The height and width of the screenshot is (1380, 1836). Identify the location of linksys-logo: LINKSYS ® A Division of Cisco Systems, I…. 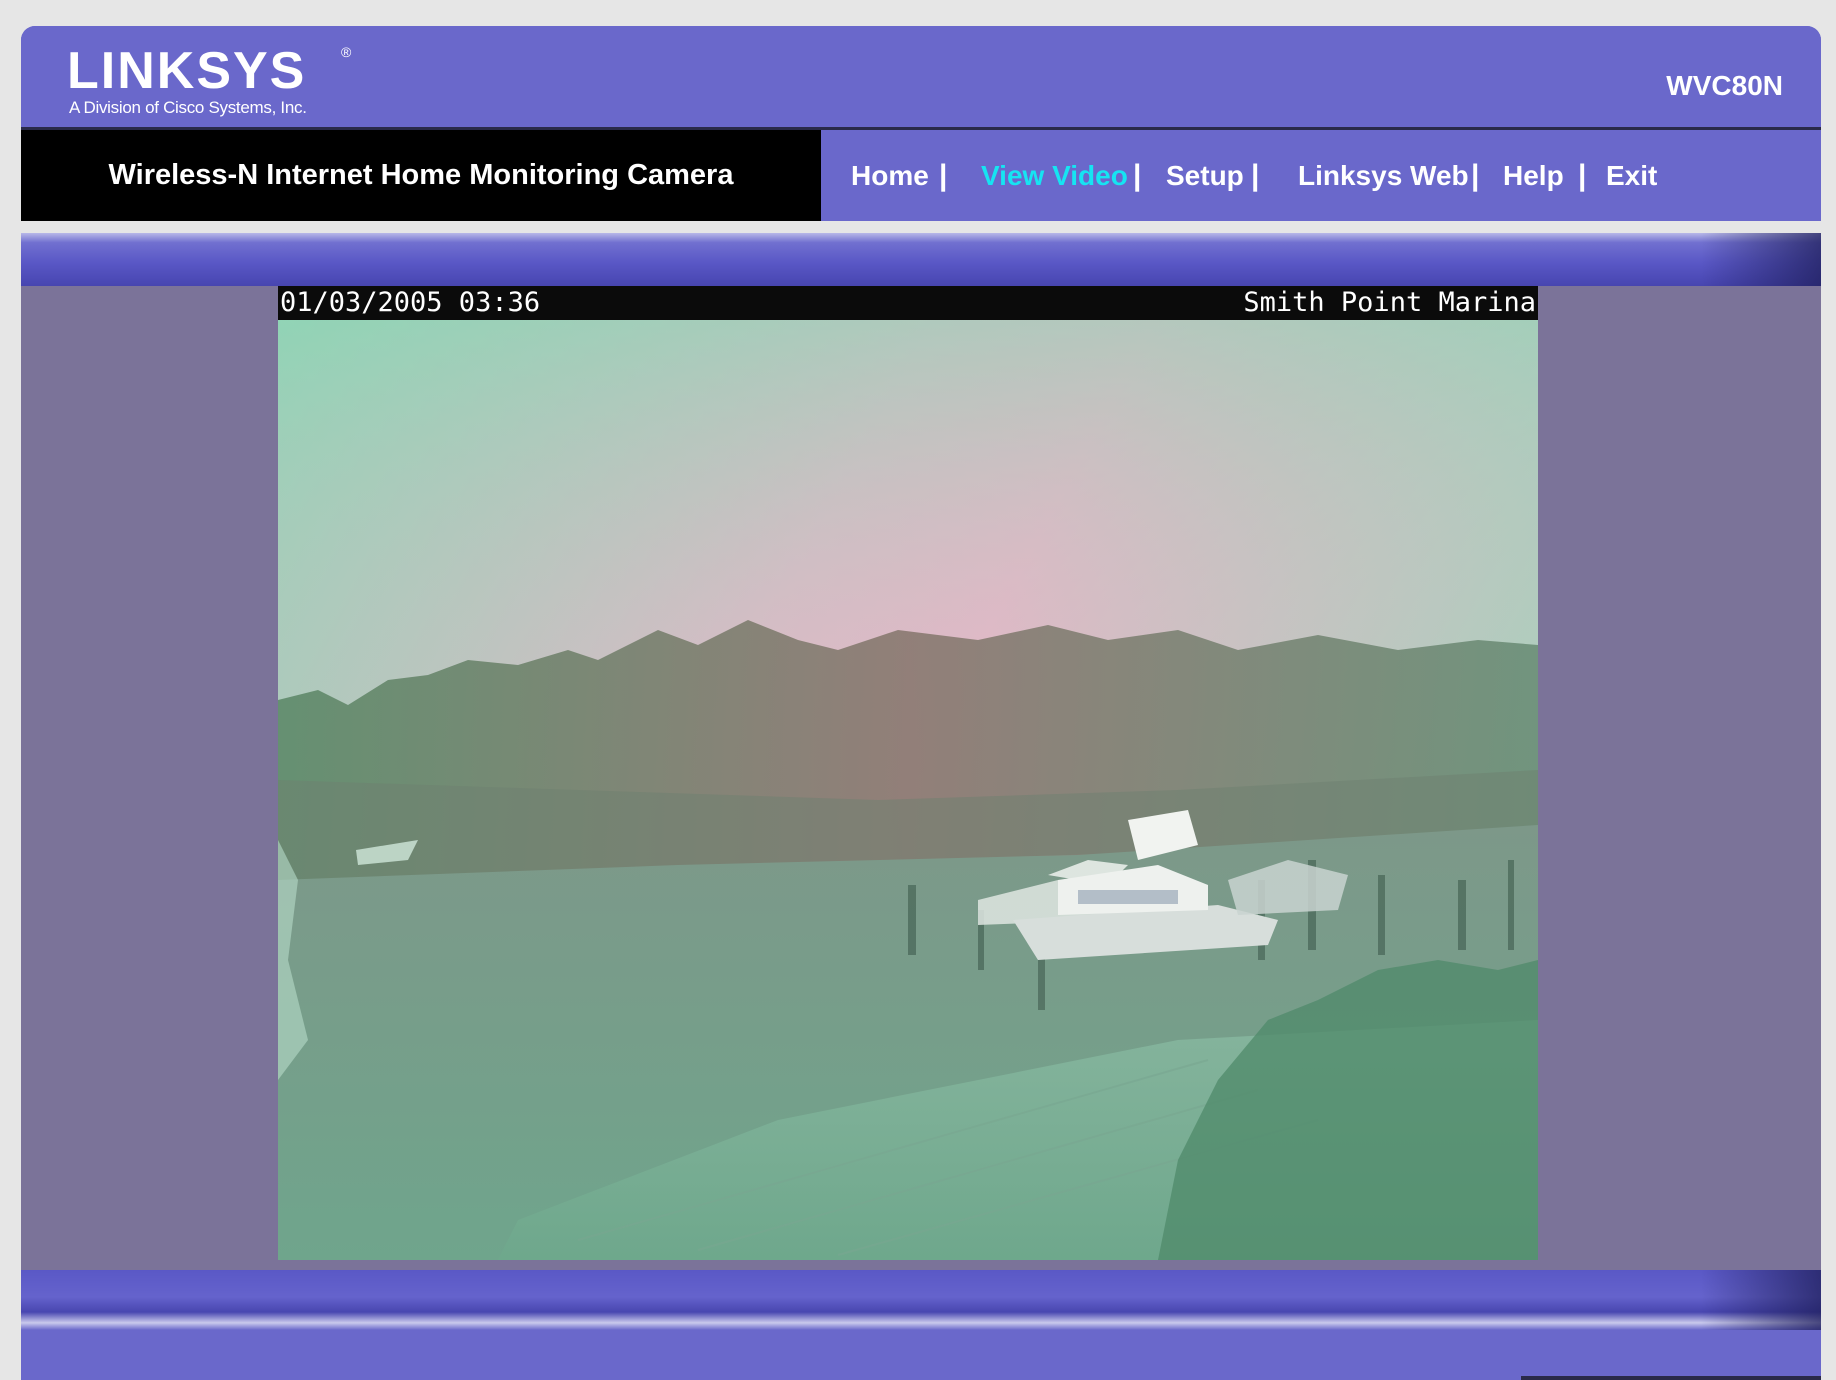
(209, 80).